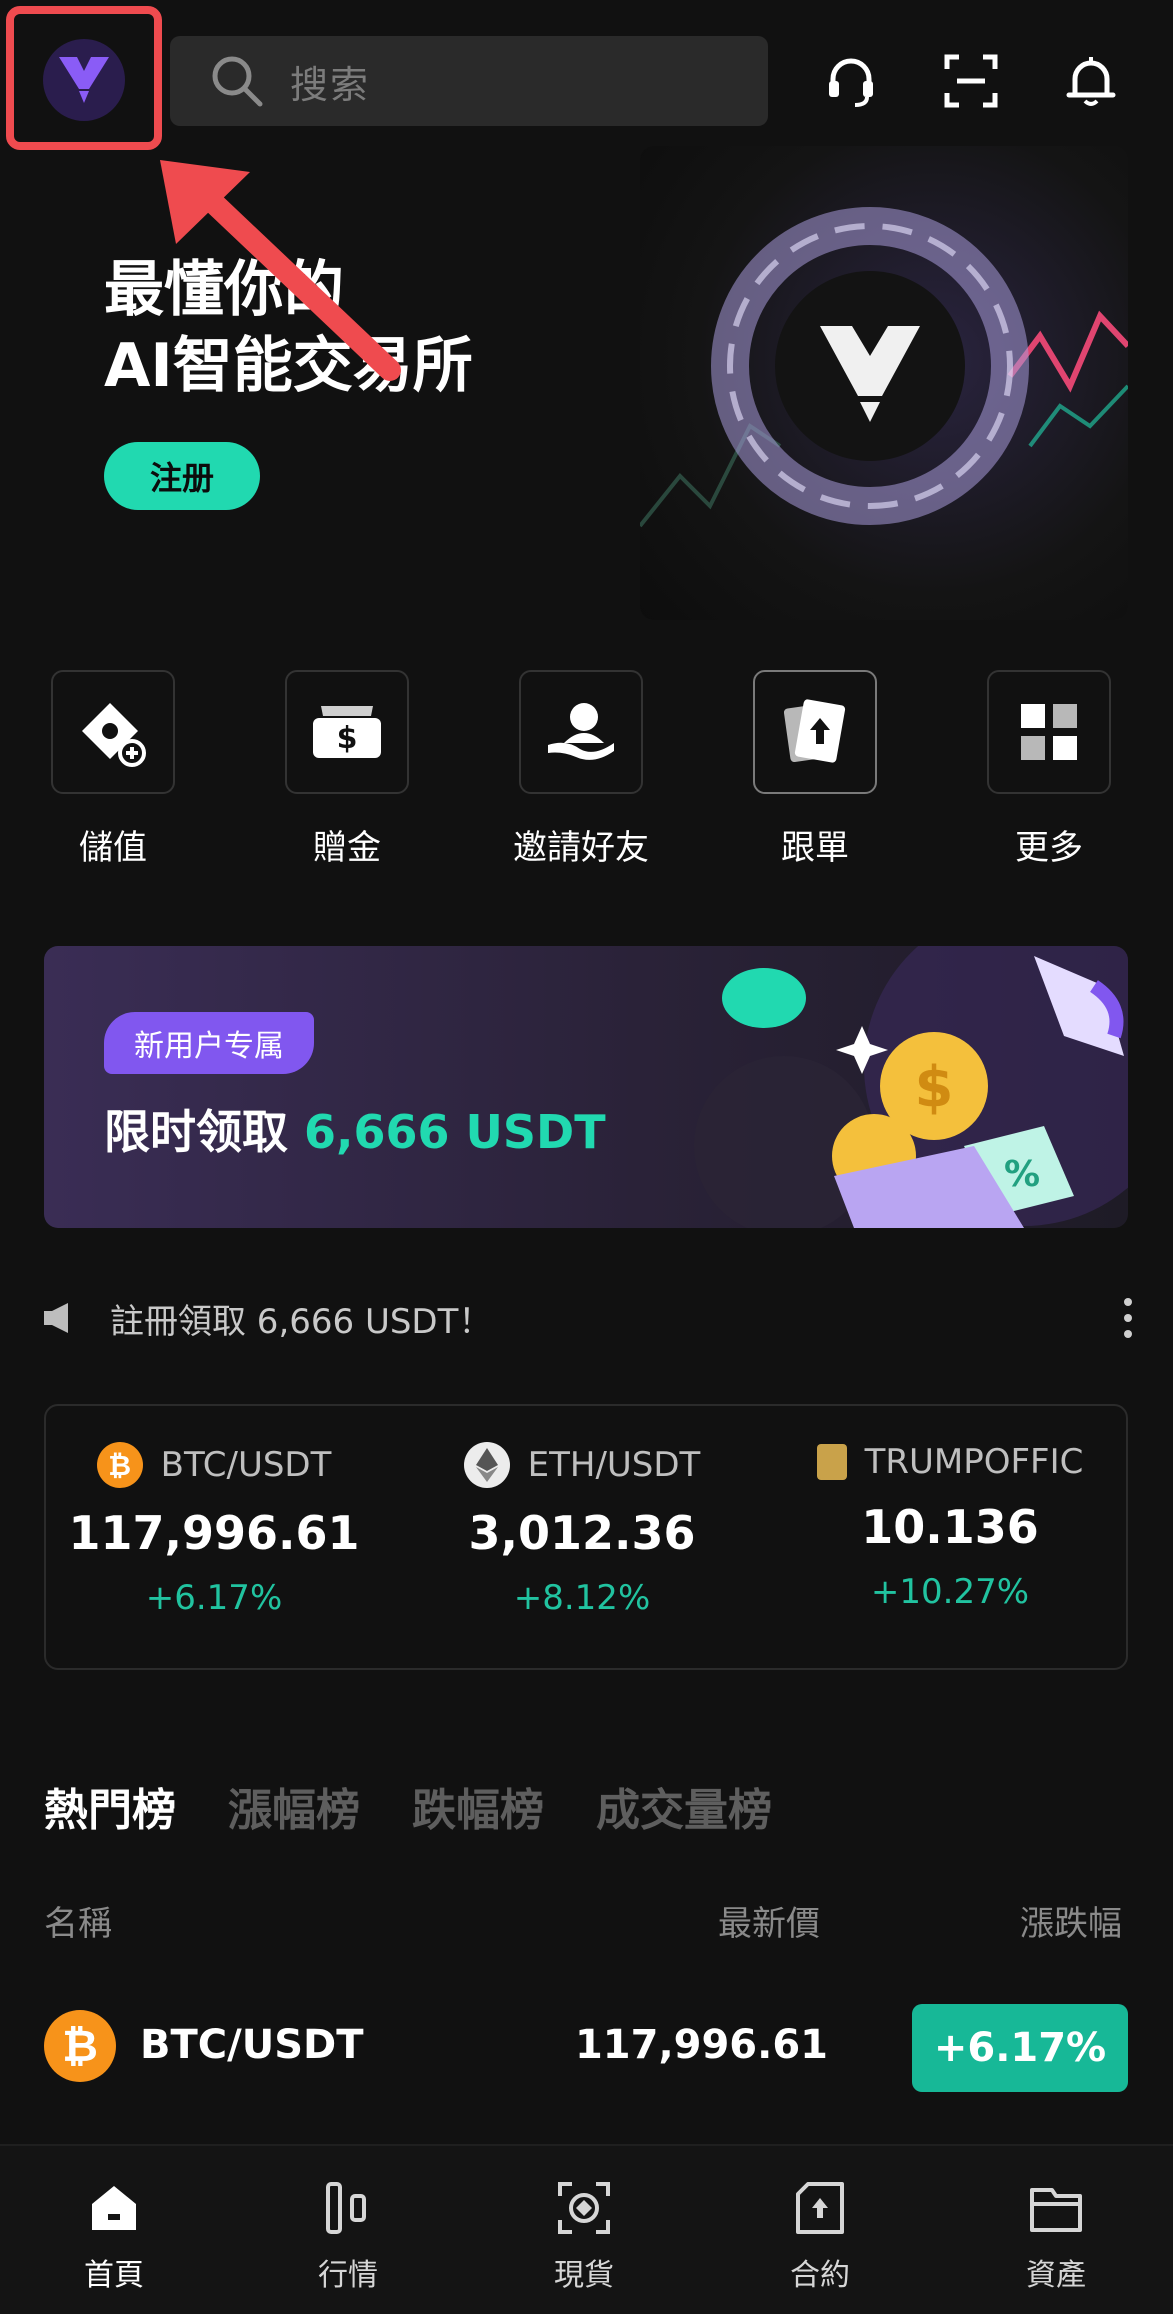 The width and height of the screenshot is (1173, 2314). I want to click on tab-volume: 成交量榜, so click(684, 1806).